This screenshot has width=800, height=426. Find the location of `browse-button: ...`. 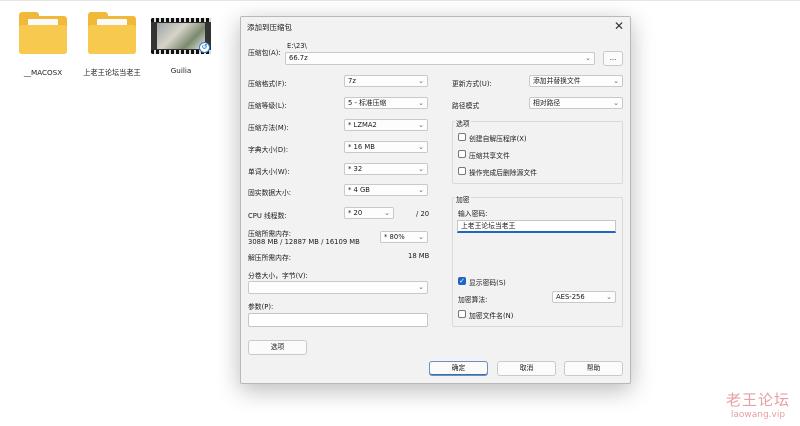

browse-button: ... is located at coordinates (613, 58).